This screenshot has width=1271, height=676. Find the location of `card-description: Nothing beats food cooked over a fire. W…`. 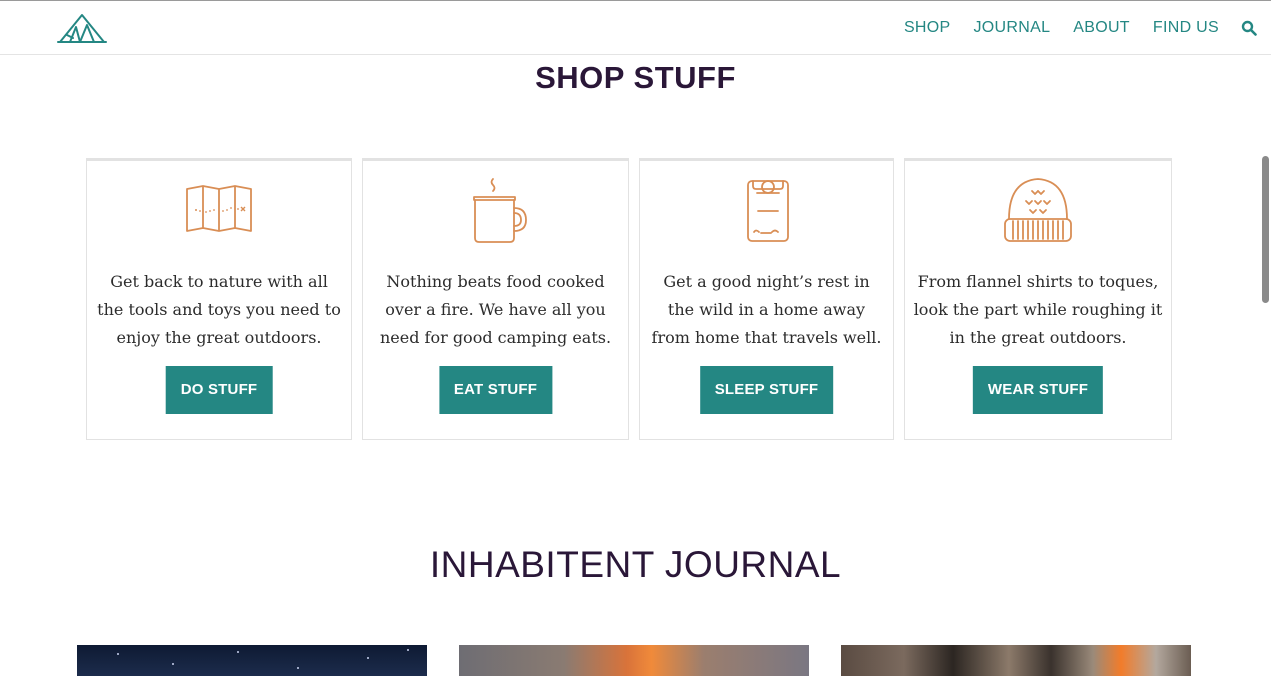

card-description: Nothing beats food cooked over a fire. W… is located at coordinates (495, 309).